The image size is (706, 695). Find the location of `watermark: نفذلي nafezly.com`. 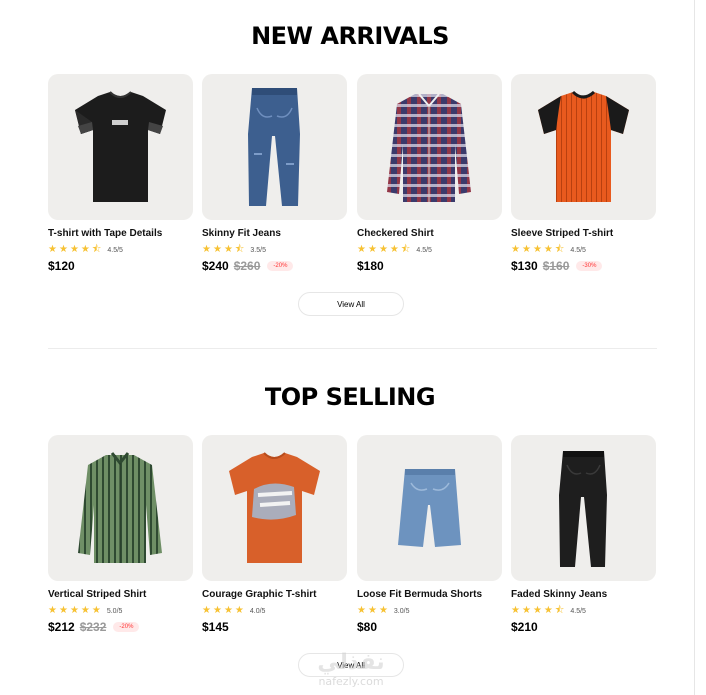

watermark: نفذلي nafezly.com is located at coordinates (351, 672).